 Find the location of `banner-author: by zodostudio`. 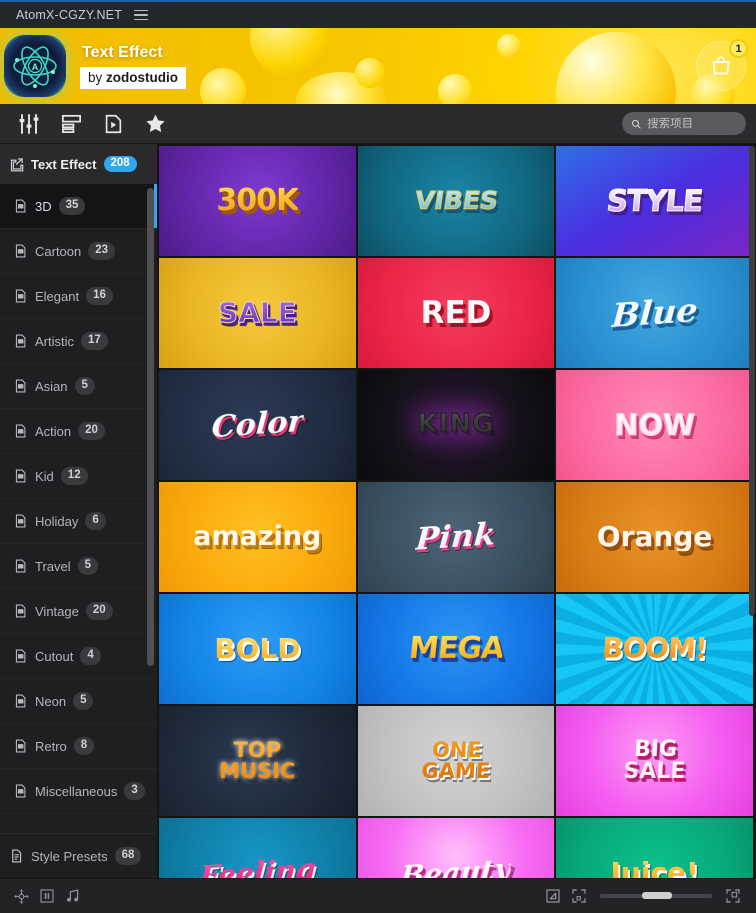

banner-author: by zodostudio is located at coordinates (133, 77).